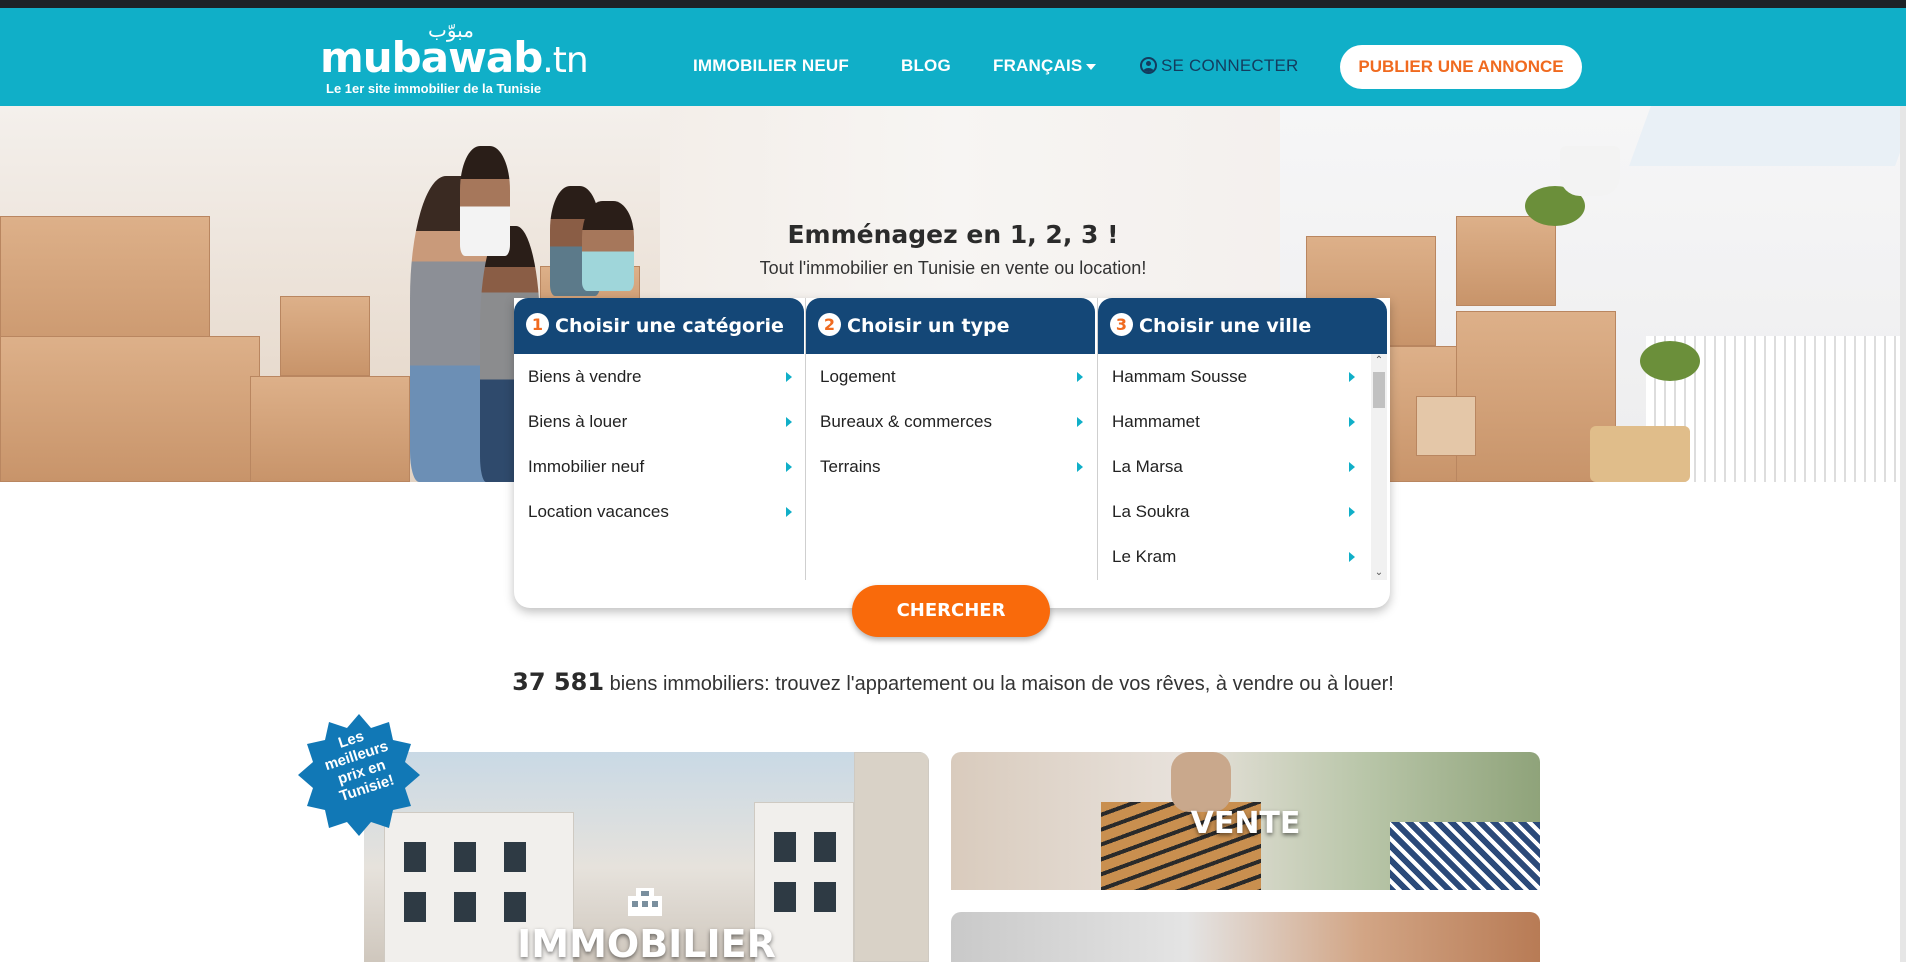 Image resolution: width=1906 pixels, height=962 pixels. I want to click on category-item: Biens à louer, so click(659, 421).